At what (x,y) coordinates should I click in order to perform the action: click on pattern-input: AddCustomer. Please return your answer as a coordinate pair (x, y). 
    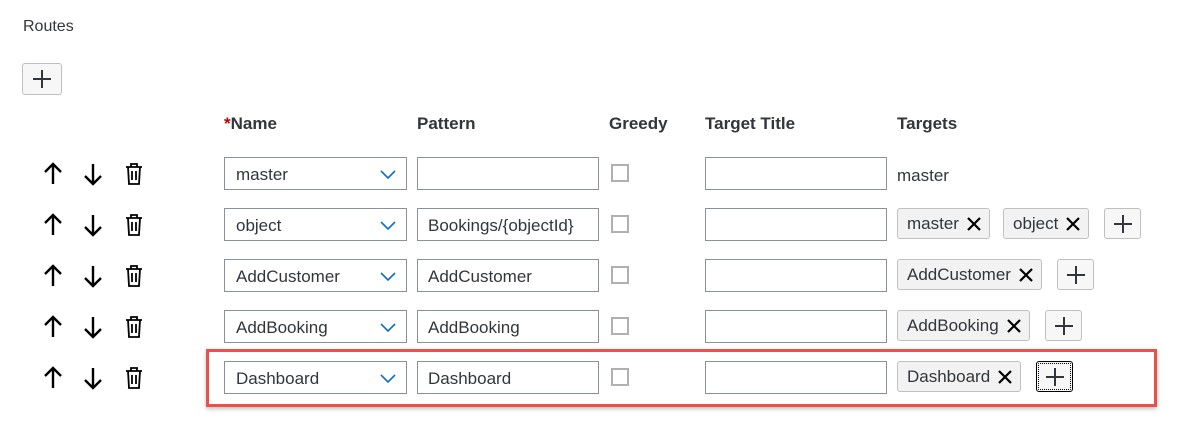
    Looking at the image, I should click on (508, 275).